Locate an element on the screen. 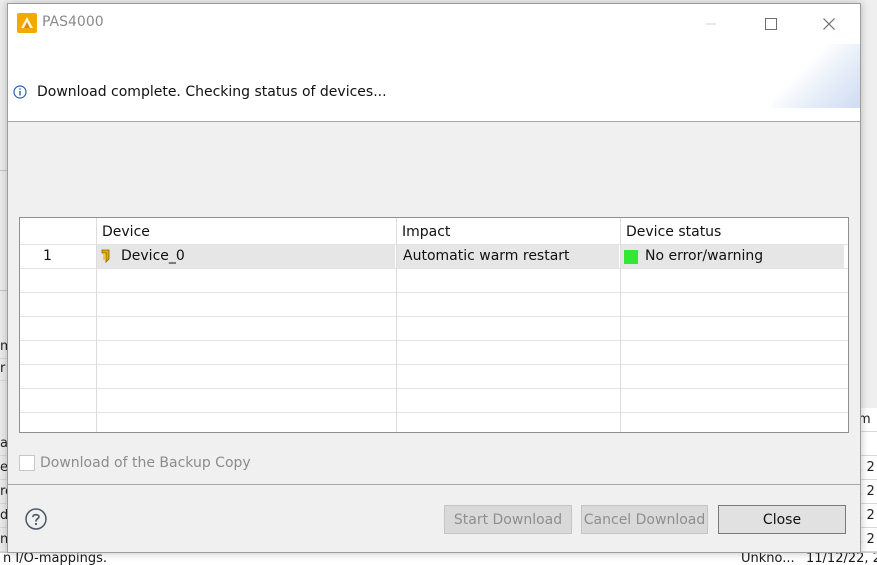  row-index: 1 is located at coordinates (66, 256).